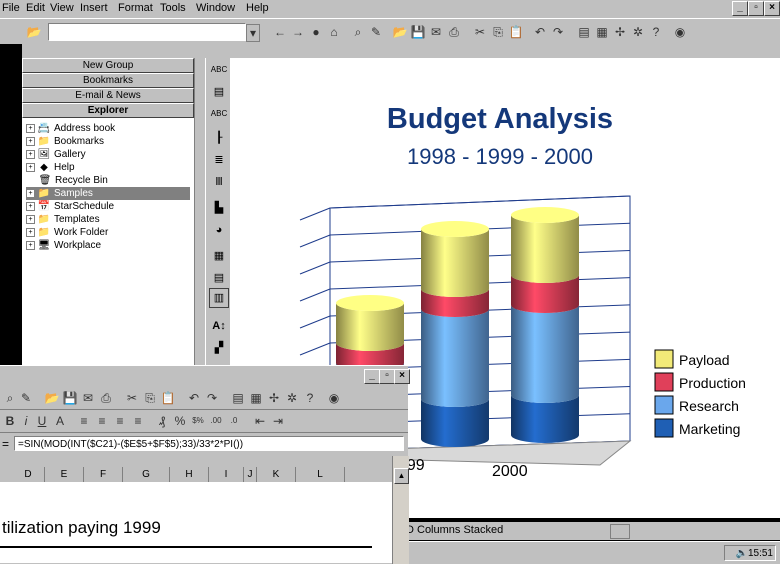 The image size is (780, 564). Describe the element at coordinates (756, 8) in the screenshot. I see `restore-button: ▫` at that location.